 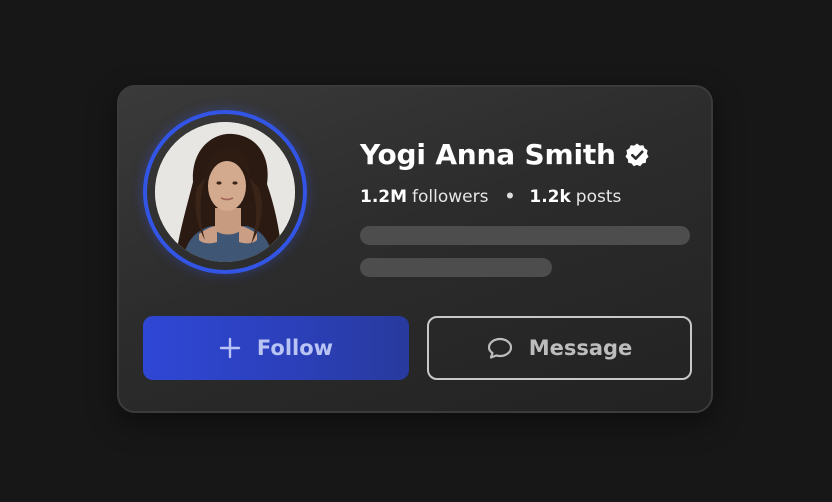 What do you see at coordinates (488, 154) in the screenshot?
I see `profile-name: Yogi Anna Smith` at bounding box center [488, 154].